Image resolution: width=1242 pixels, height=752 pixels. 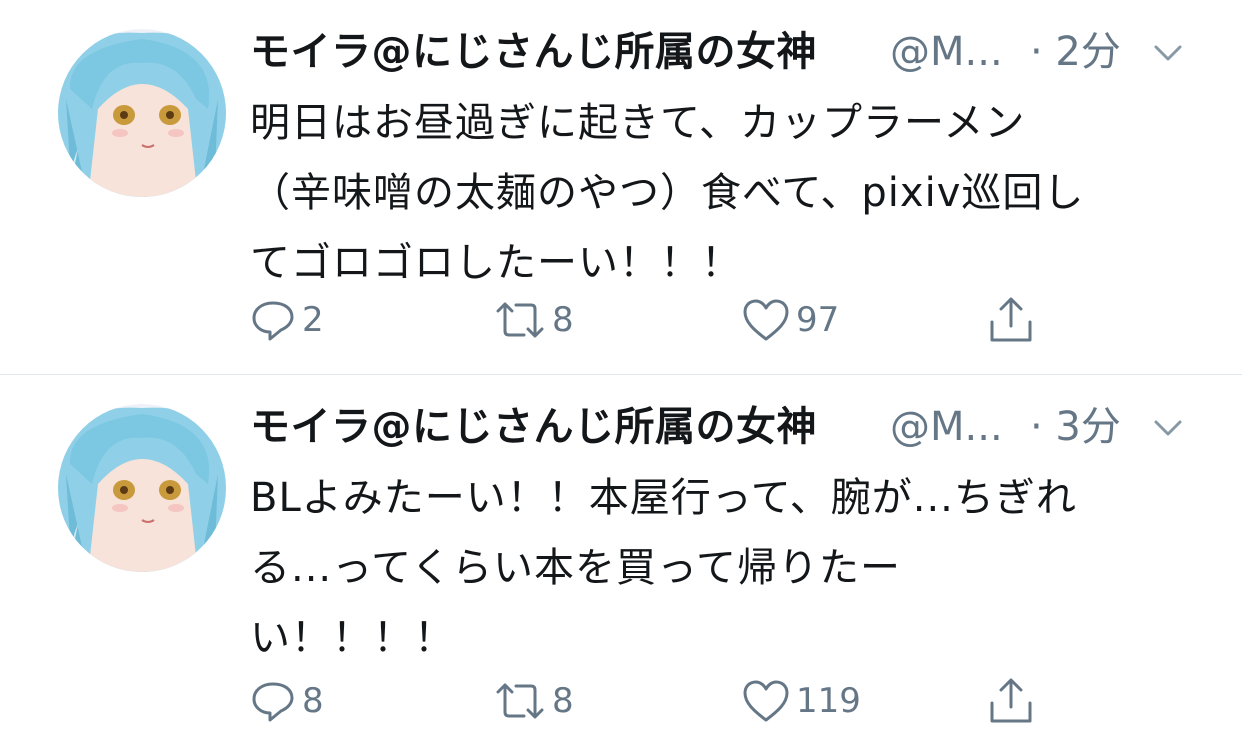 What do you see at coordinates (663, 498) in the screenshot?
I see `tweet-text-line: BLよみたーい！！本屋行って、腕が...ちぎれ` at bounding box center [663, 498].